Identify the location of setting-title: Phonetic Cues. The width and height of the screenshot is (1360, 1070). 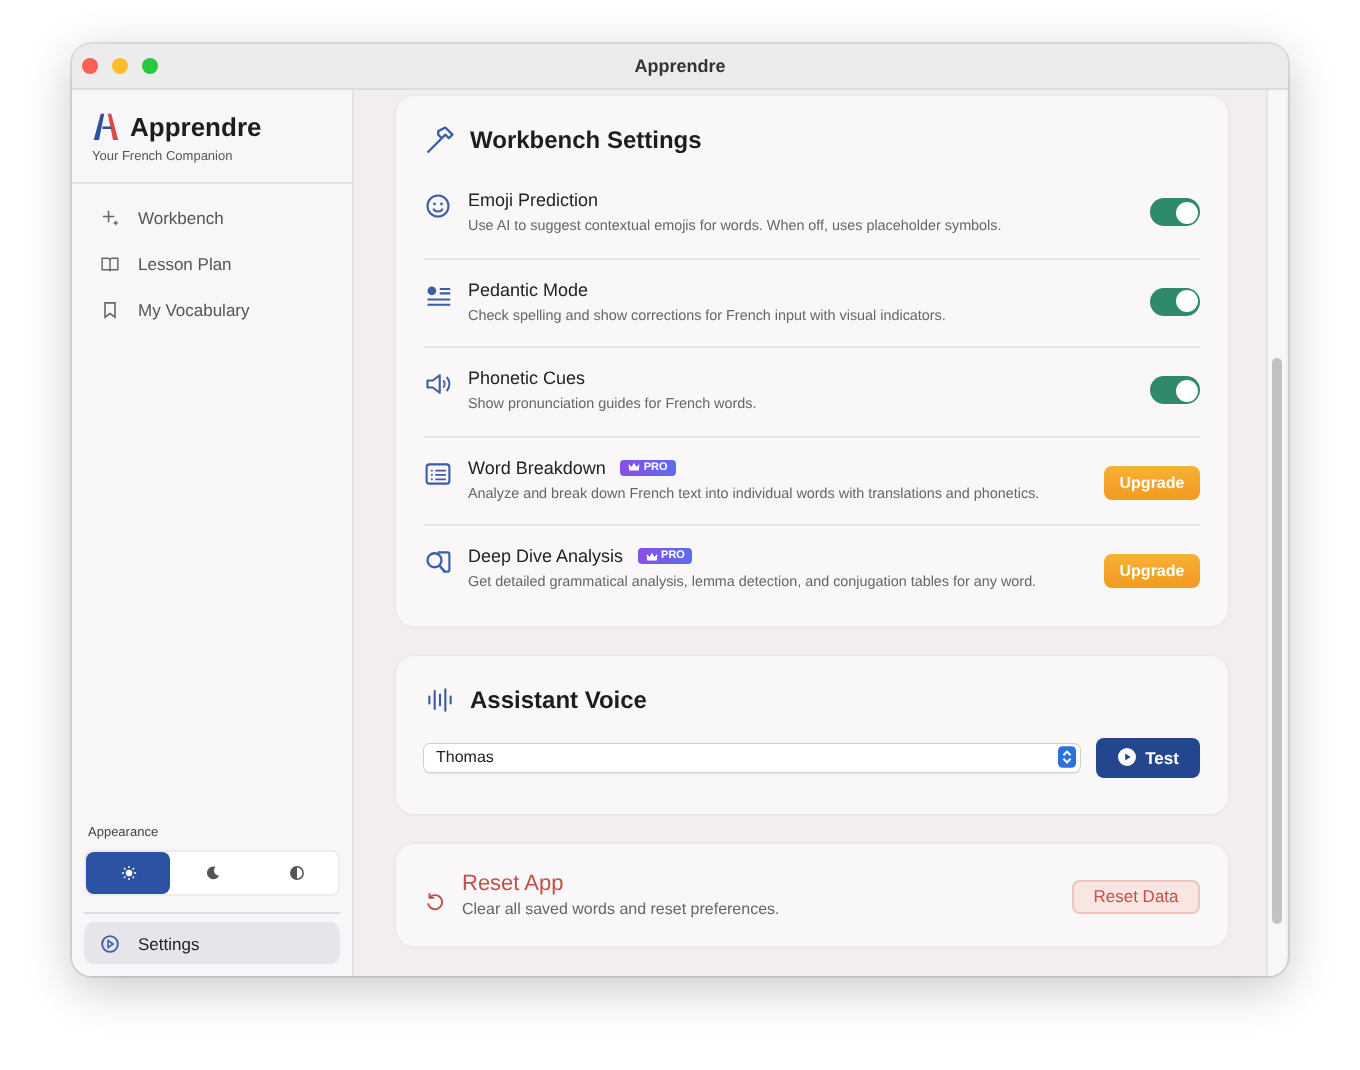
(527, 378).